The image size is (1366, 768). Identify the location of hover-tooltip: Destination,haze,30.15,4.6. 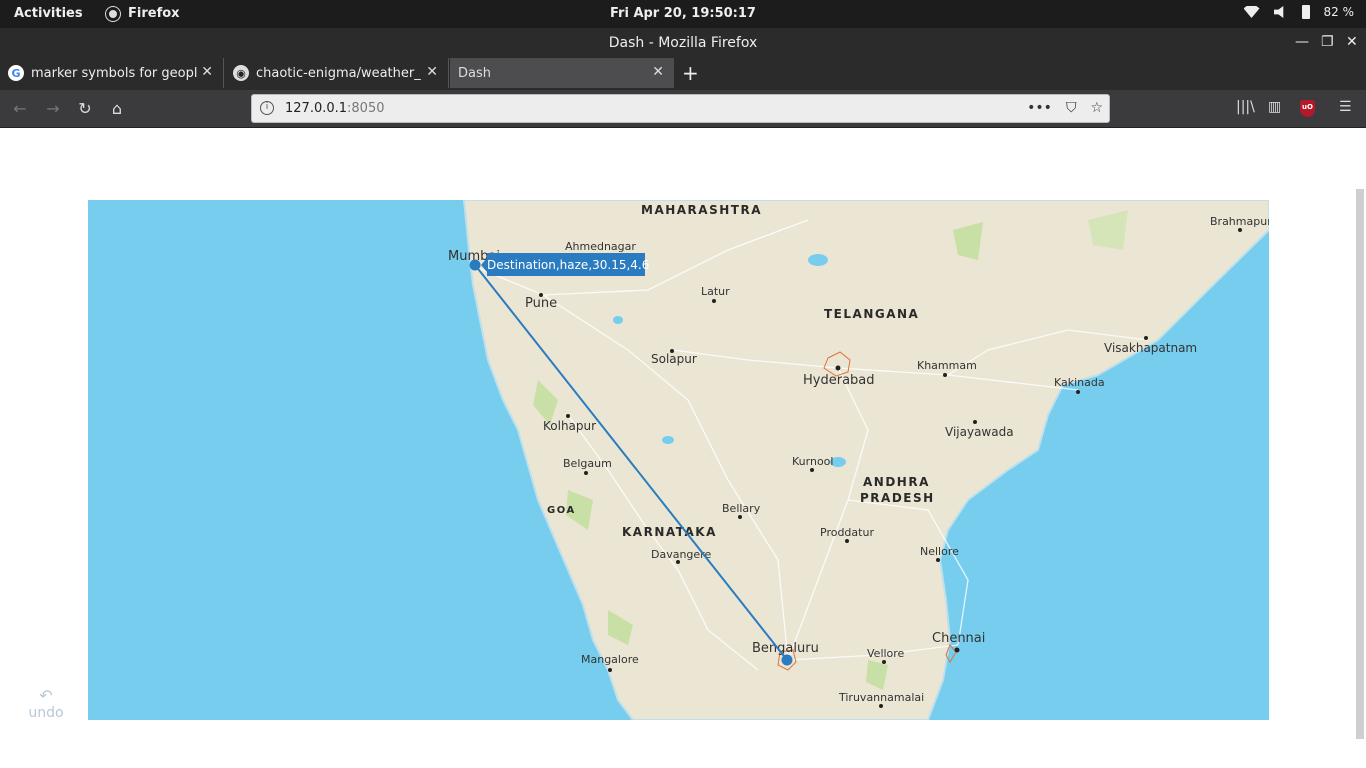
(565, 264).